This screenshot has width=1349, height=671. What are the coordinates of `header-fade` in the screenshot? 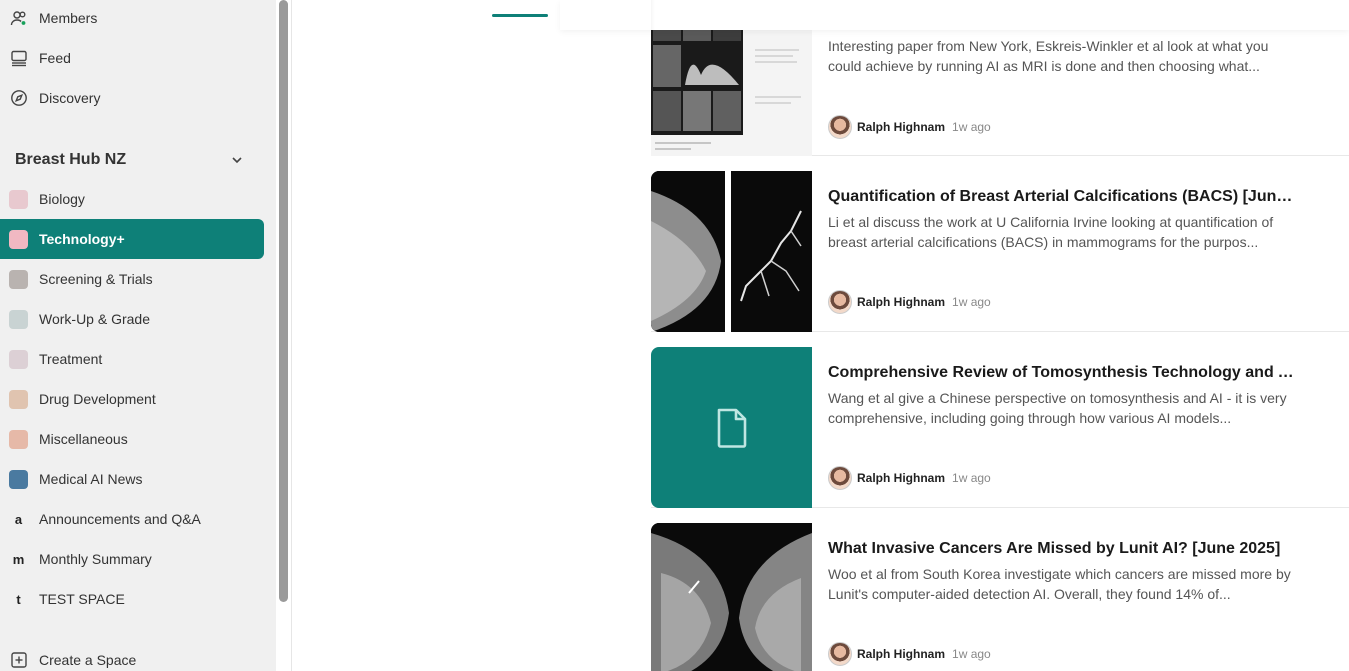 It's located at (954, 15).